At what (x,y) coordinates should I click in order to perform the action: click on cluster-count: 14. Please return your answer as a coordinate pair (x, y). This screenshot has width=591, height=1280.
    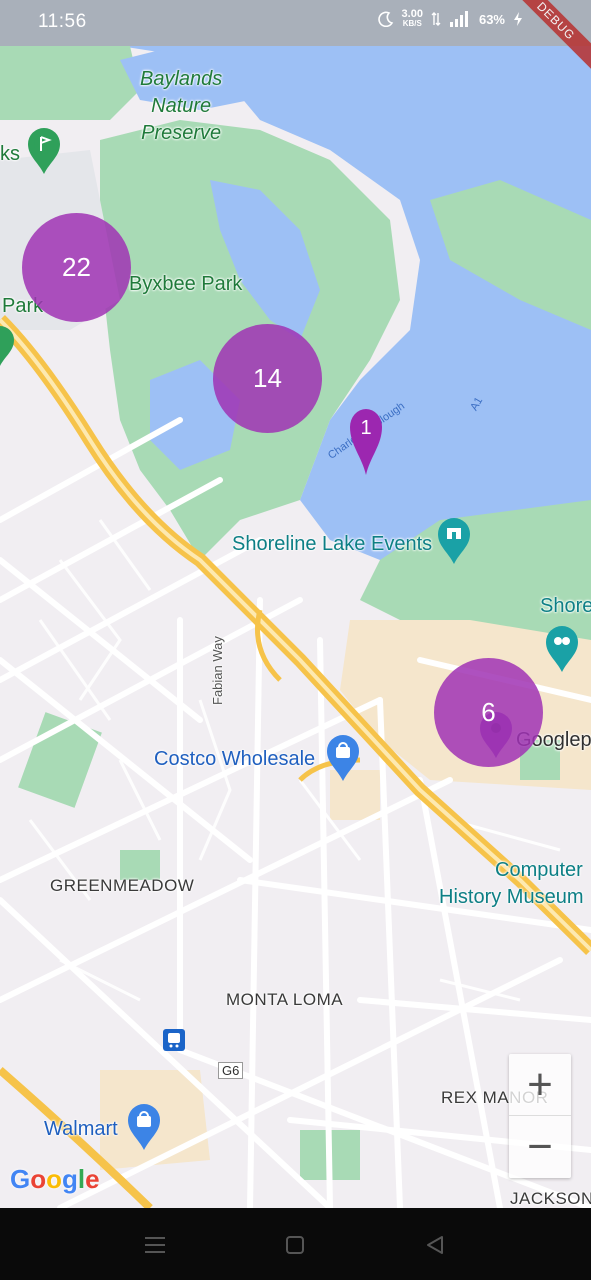
    Looking at the image, I should click on (267, 378).